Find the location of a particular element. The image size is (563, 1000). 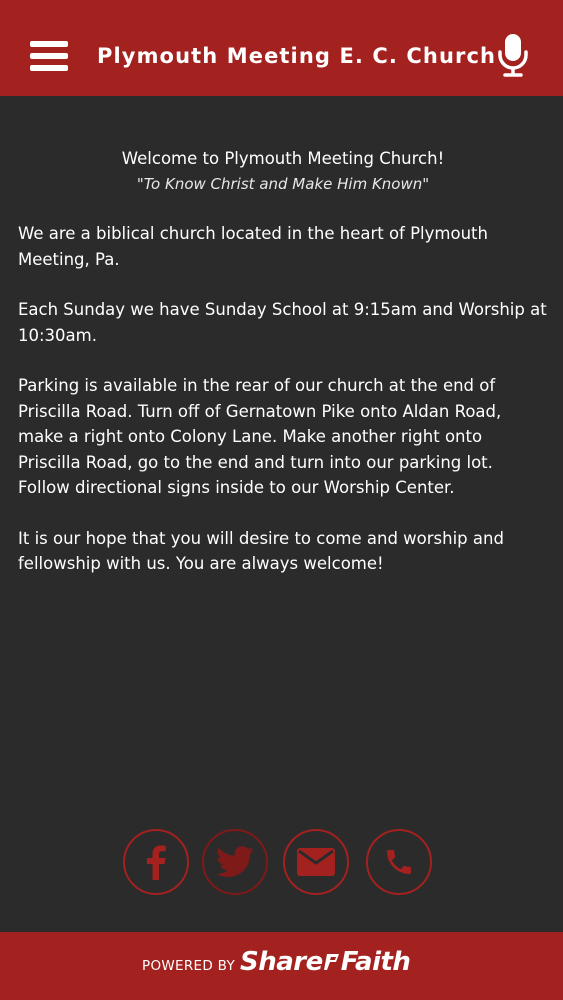

footer-bar: POWERED BY Share Faith is located at coordinates (281, 966).